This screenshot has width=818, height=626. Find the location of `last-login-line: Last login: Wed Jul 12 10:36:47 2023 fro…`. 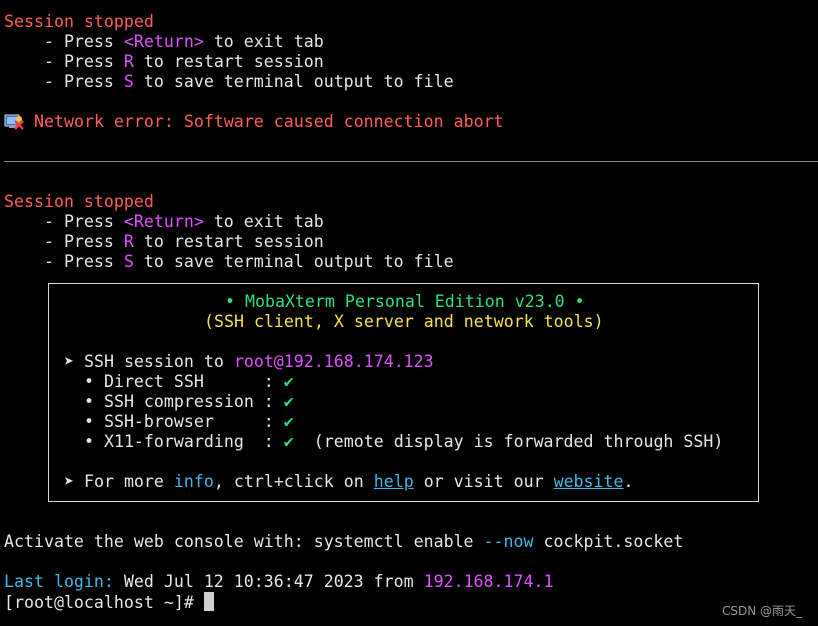

last-login-line: Last login: Wed Jul 12 10:36:47 2023 fro… is located at coordinates (278, 582).